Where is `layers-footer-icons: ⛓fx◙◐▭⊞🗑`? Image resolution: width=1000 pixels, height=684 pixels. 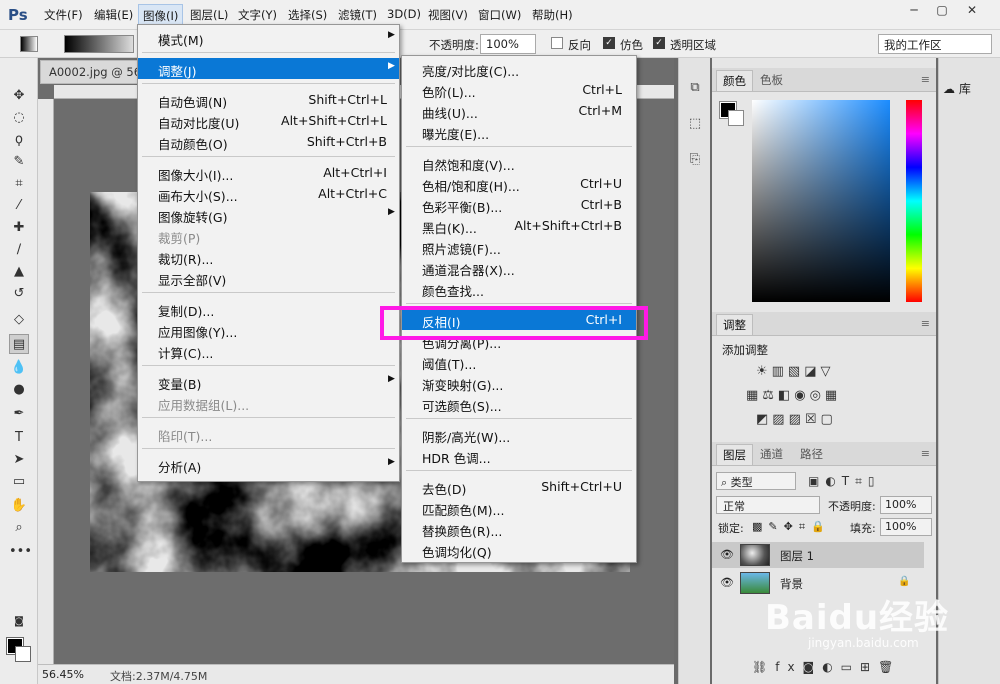 layers-footer-icons: ⛓fx◙◐▭⊞🗑 is located at coordinates (826, 667).